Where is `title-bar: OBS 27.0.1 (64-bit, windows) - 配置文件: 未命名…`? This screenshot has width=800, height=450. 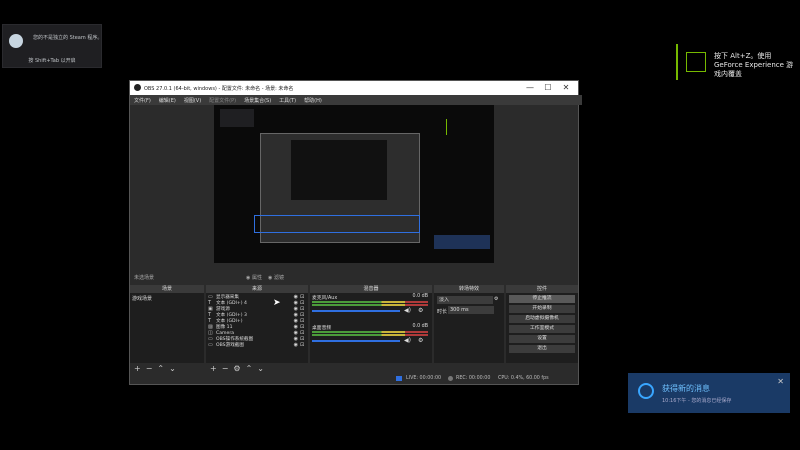 title-bar: OBS 27.0.1 (64-bit, windows) - 配置文件: 未命名… is located at coordinates (354, 88).